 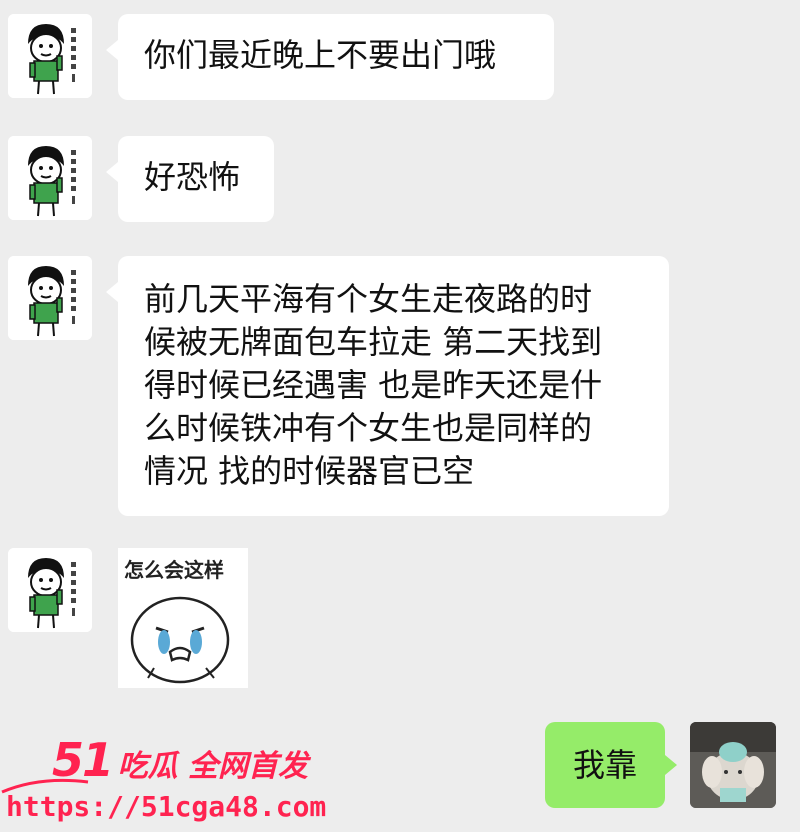 What do you see at coordinates (373, 342) in the screenshot?
I see `message-line: 候被无牌面包车拉走 第二天找到` at bounding box center [373, 342].